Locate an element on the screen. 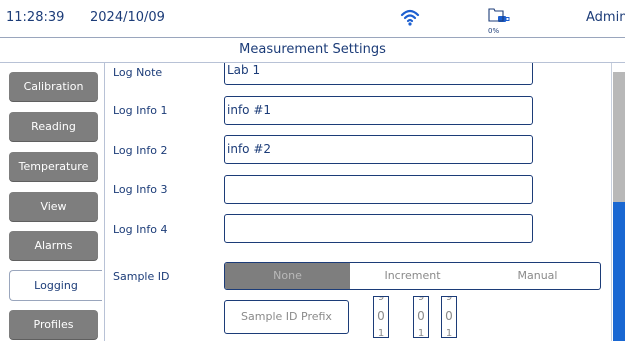 The image size is (625, 341). scrollbar-thumb is located at coordinates (619, 271).